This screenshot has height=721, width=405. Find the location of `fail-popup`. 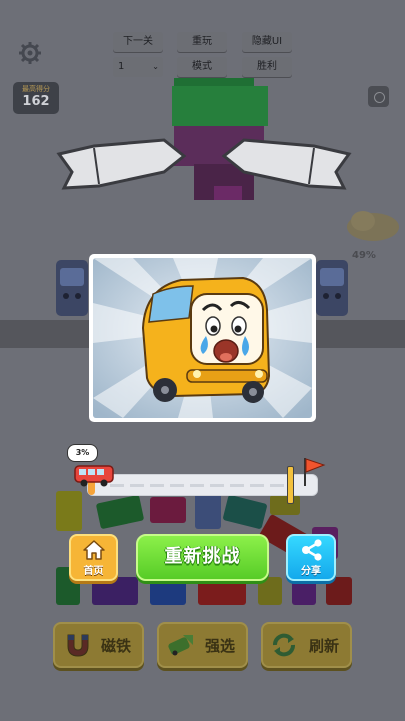

fail-popup is located at coordinates (202, 338).